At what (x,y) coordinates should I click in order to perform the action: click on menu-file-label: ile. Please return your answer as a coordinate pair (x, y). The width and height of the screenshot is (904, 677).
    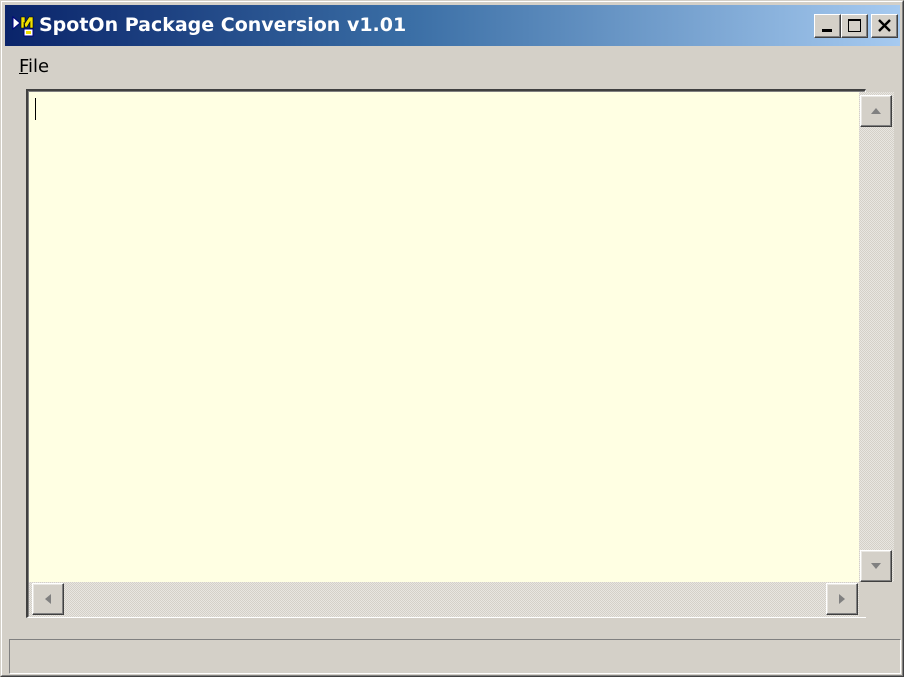
    Looking at the image, I should click on (39, 66).